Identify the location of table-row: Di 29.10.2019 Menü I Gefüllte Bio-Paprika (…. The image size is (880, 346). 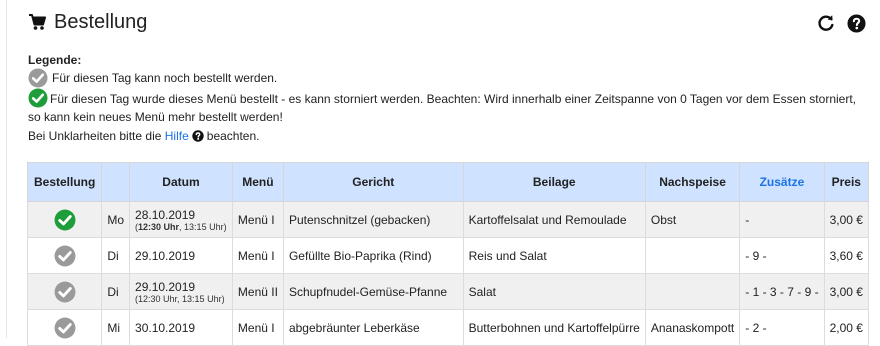
(448, 255).